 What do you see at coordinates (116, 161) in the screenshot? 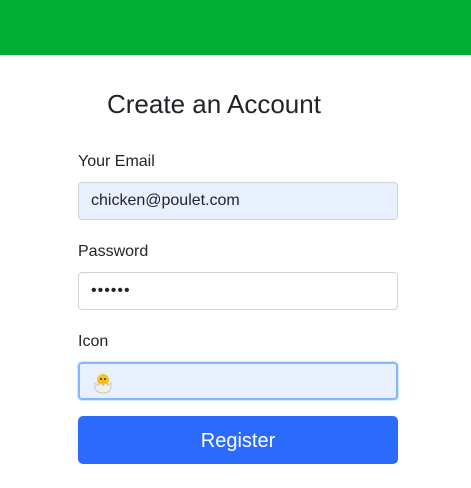
I see `email-label: Your Email` at bounding box center [116, 161].